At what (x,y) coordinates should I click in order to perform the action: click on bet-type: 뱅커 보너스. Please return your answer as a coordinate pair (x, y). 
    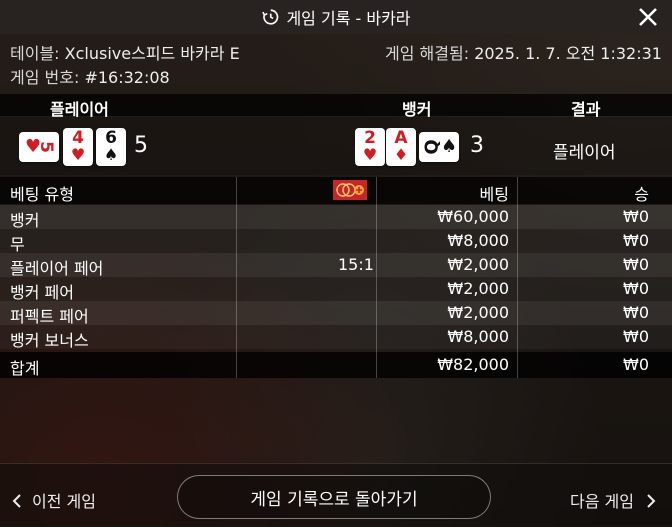
    Looking at the image, I should click on (49, 340).